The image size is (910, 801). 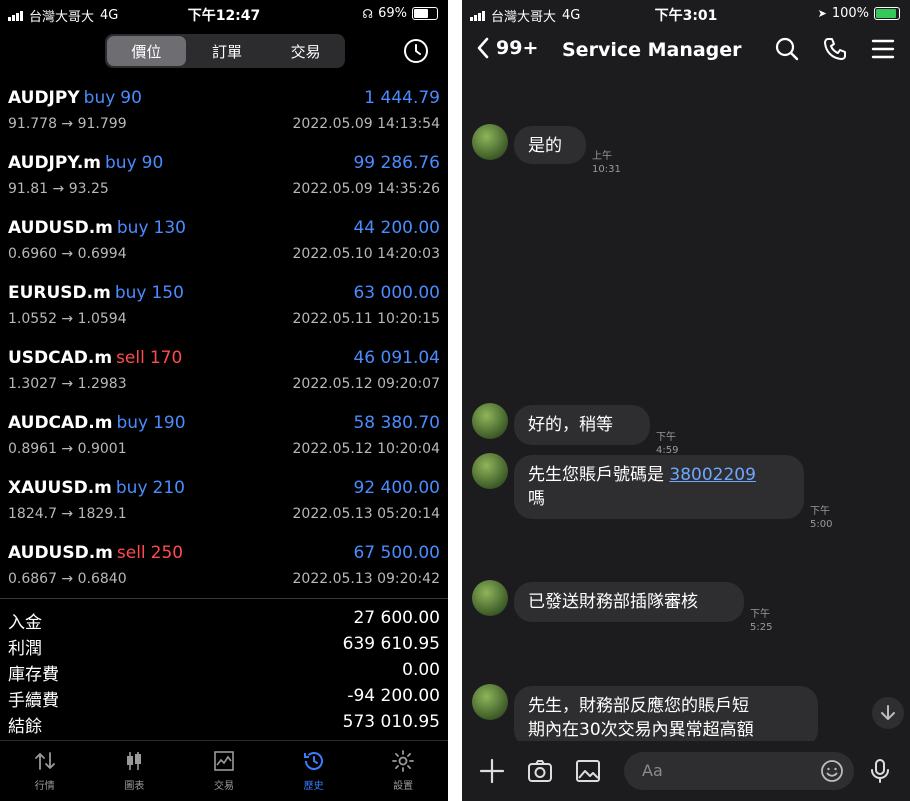 What do you see at coordinates (135, 771) in the screenshot?
I see `tab-candlestick: 圖表` at bounding box center [135, 771].